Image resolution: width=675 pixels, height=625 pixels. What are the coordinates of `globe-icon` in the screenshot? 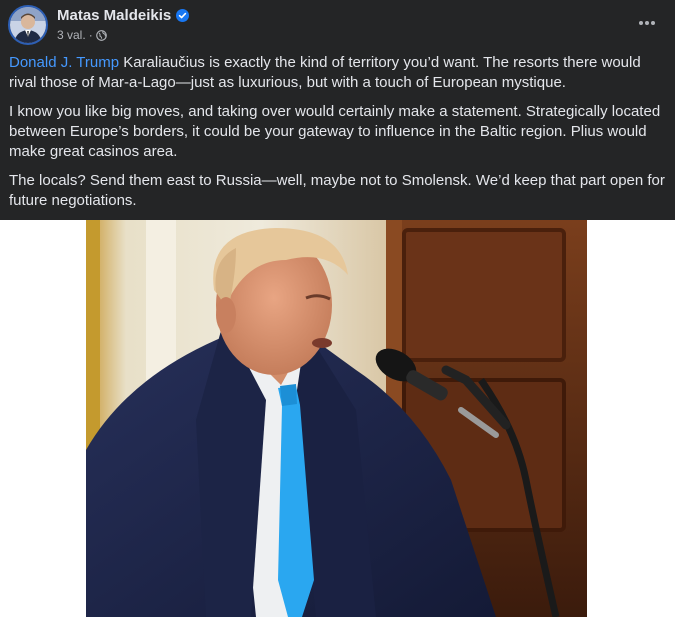 It's located at (101, 35).